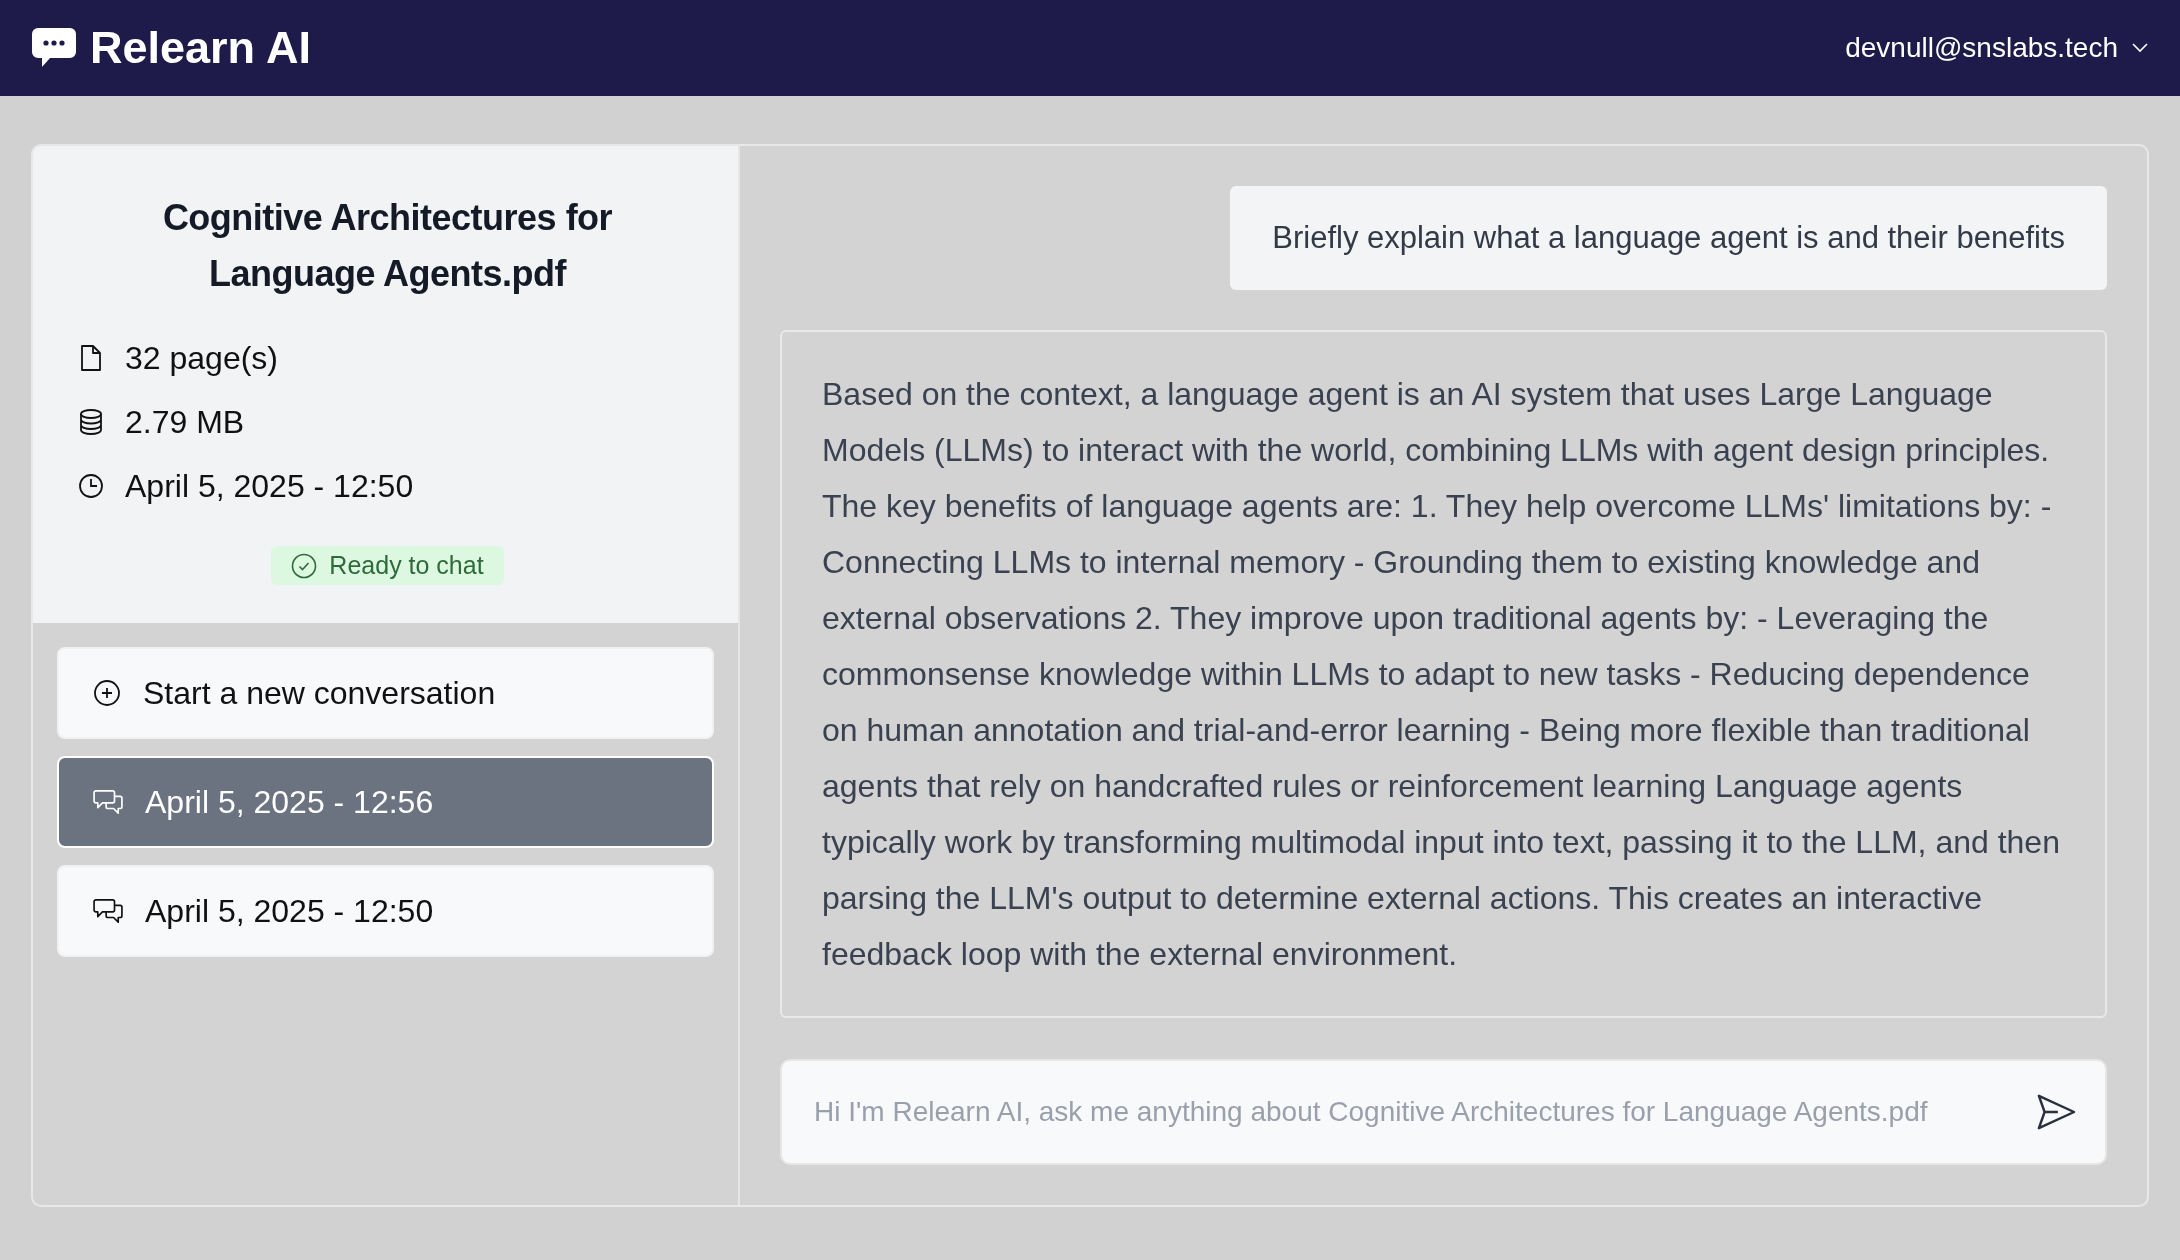  Describe the element at coordinates (387, 565) in the screenshot. I see `status-badge: Ready to chat` at that location.